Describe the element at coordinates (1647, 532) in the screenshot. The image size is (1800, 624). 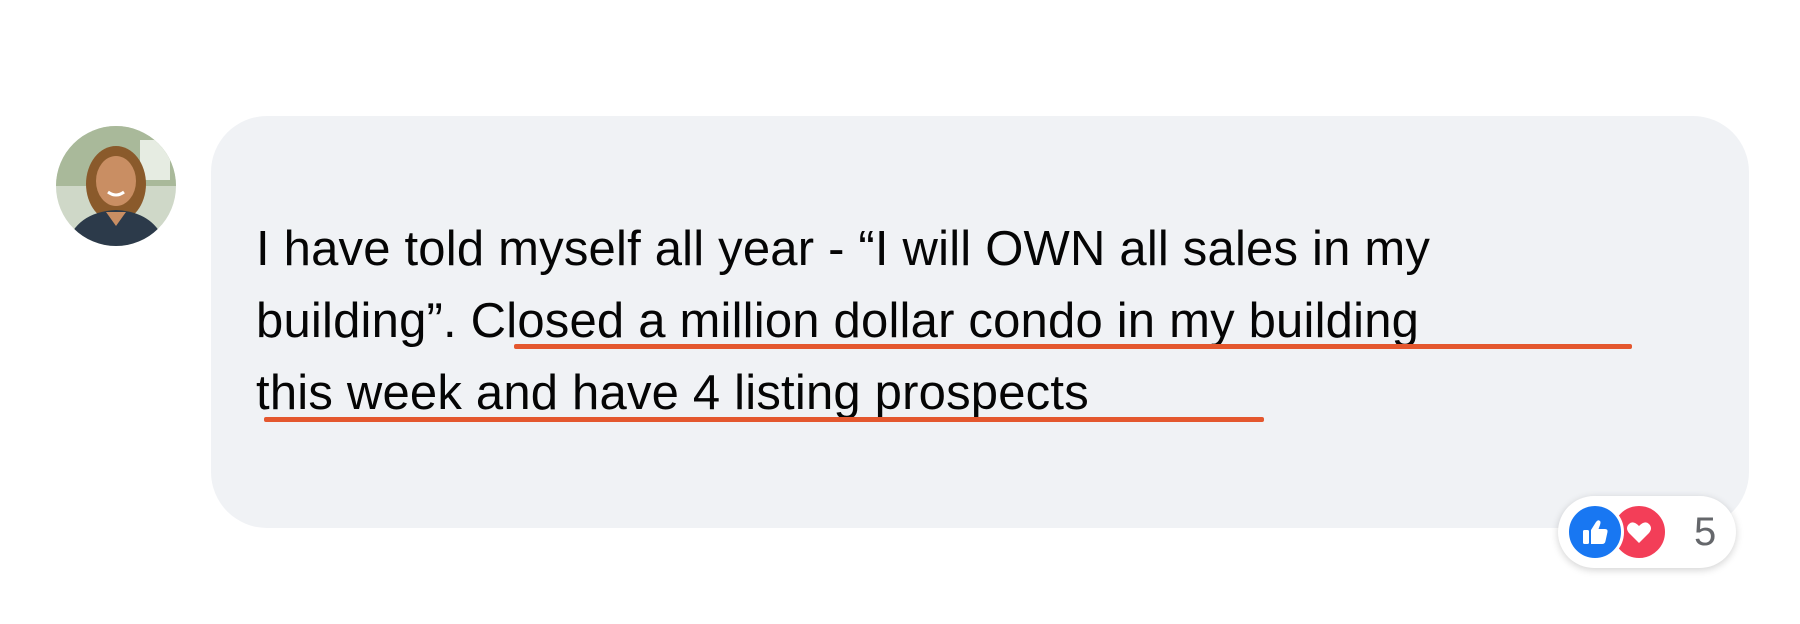
I see `reaction-summary: 5` at that location.